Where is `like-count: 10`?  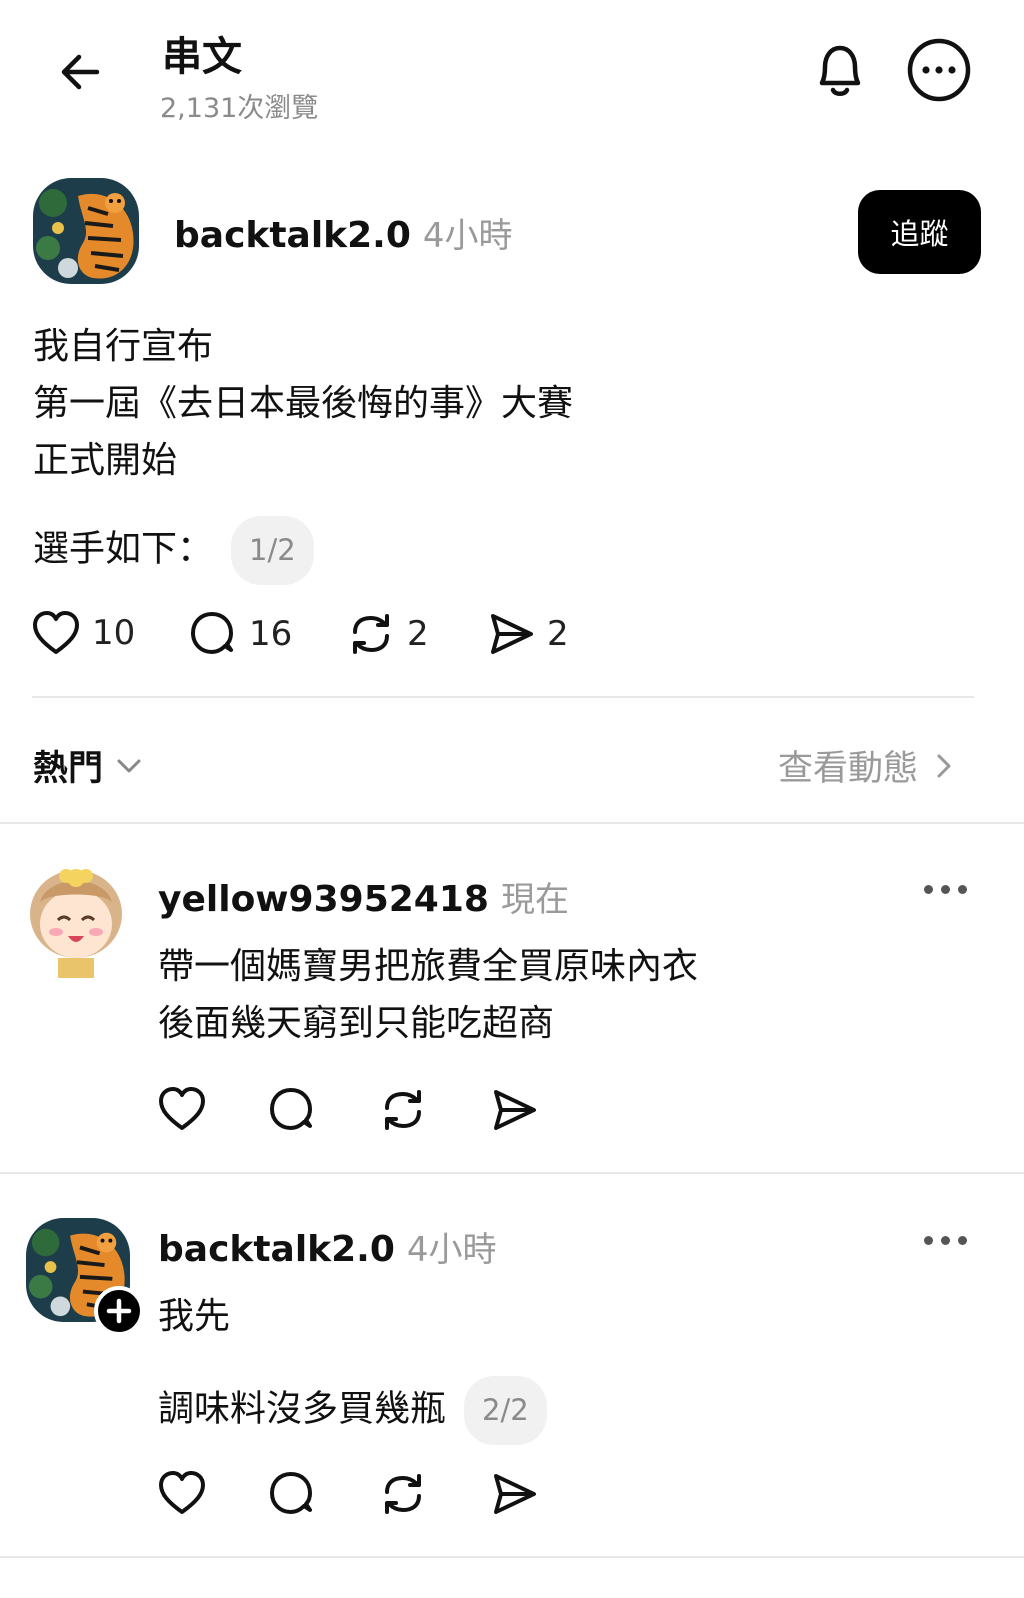
like-count: 10 is located at coordinates (114, 633).